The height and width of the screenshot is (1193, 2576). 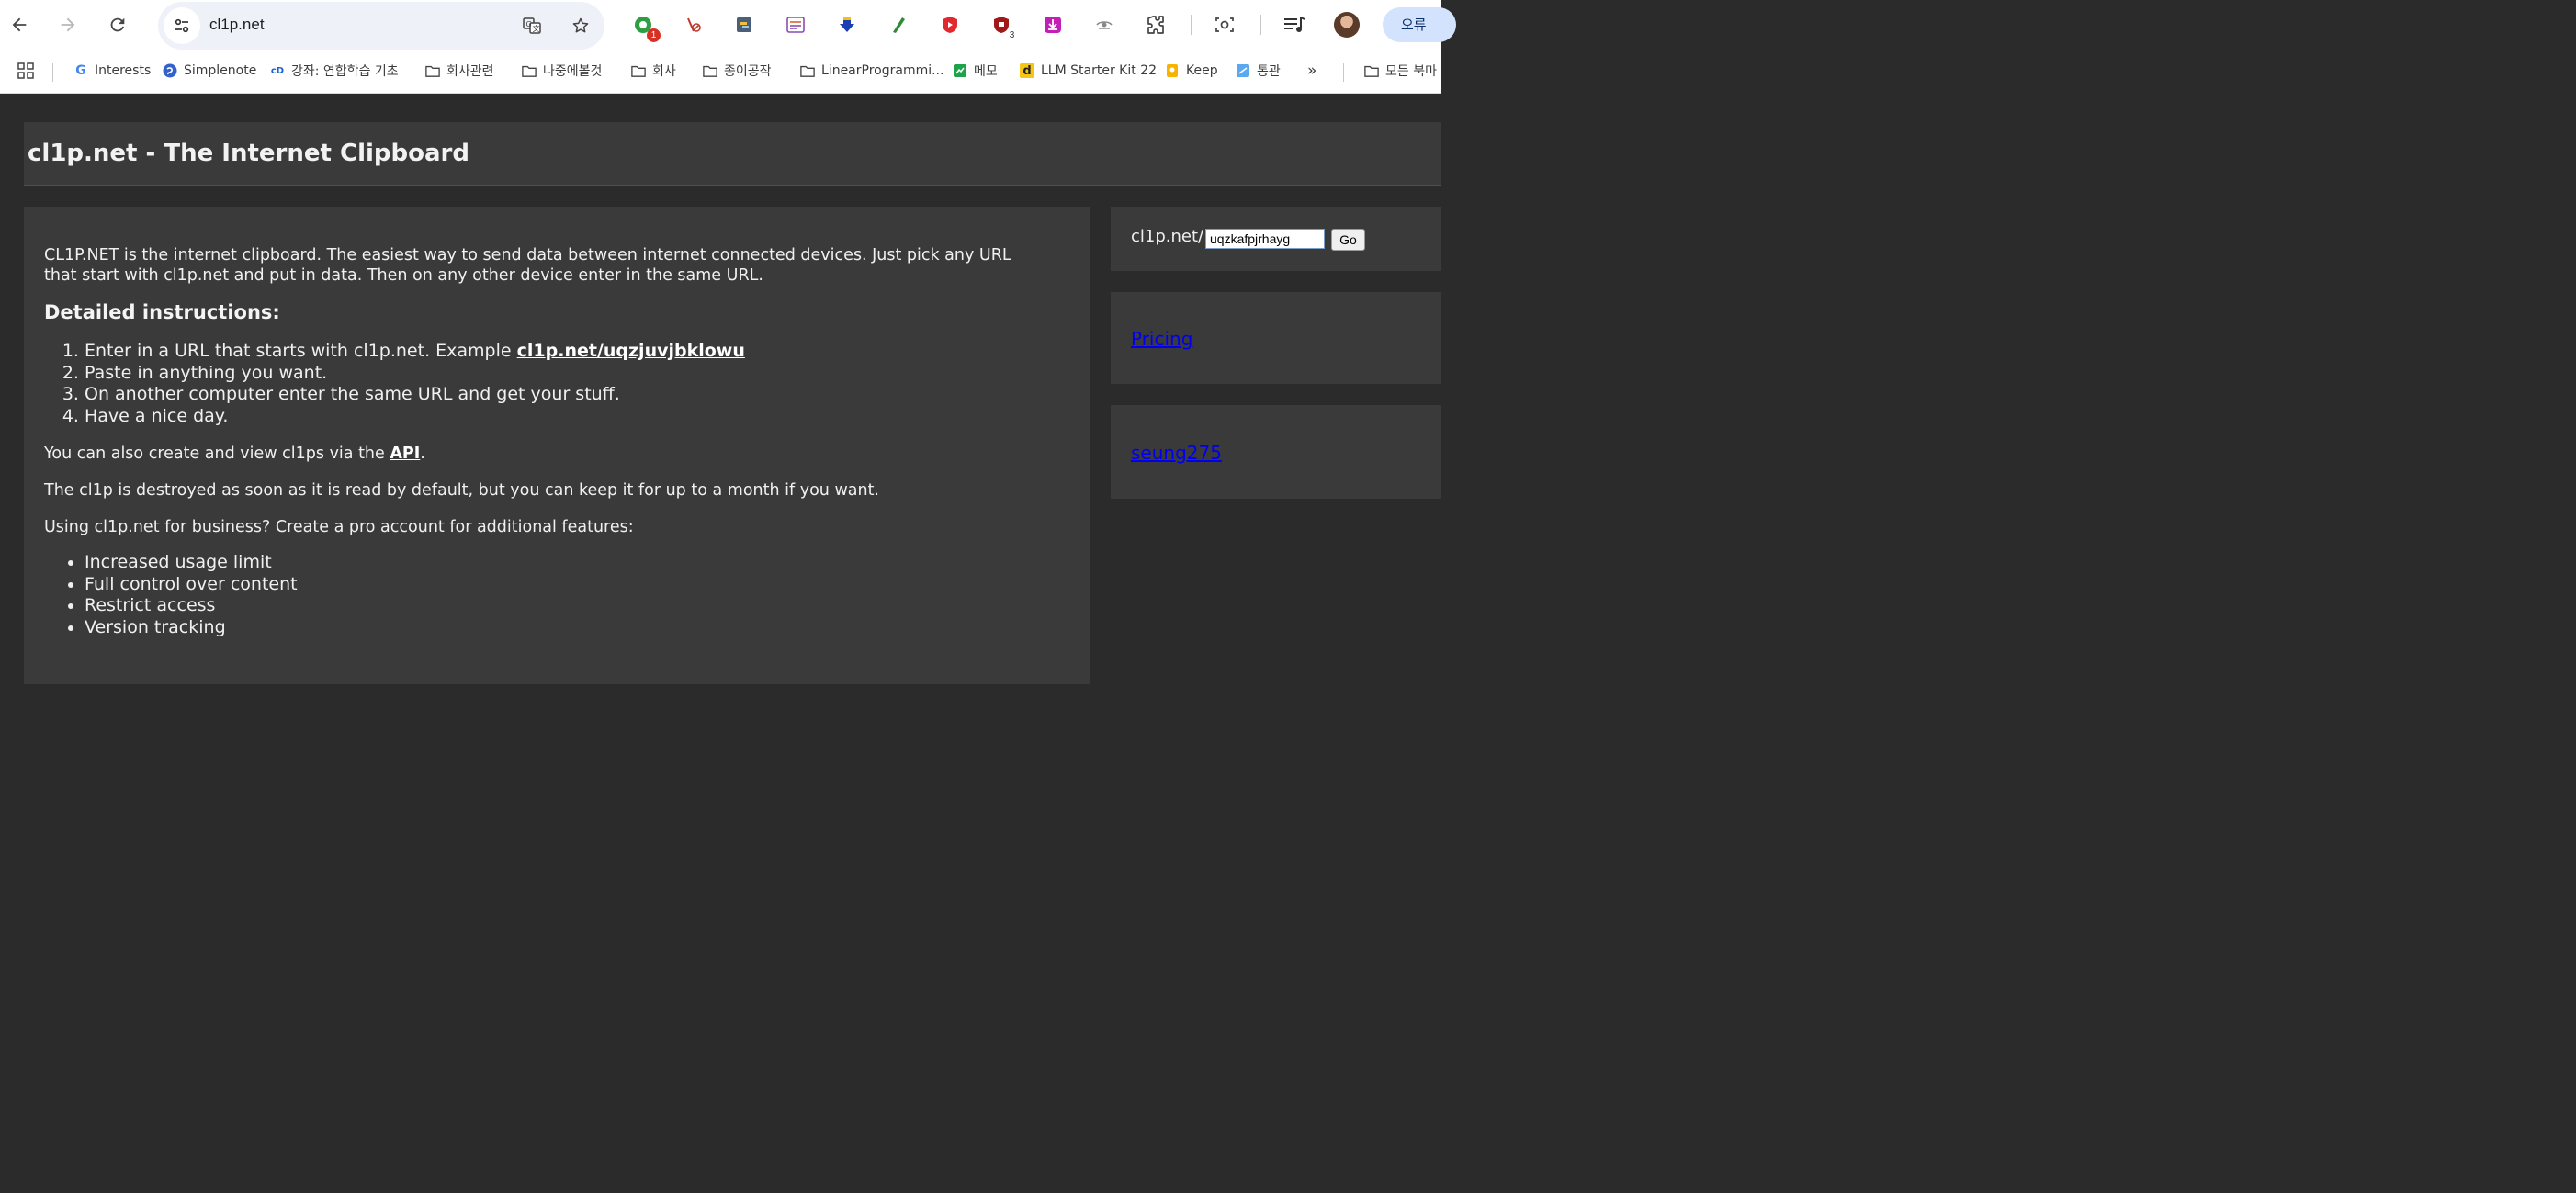 I want to click on extension-1-icon: 1, so click(x=646, y=27).